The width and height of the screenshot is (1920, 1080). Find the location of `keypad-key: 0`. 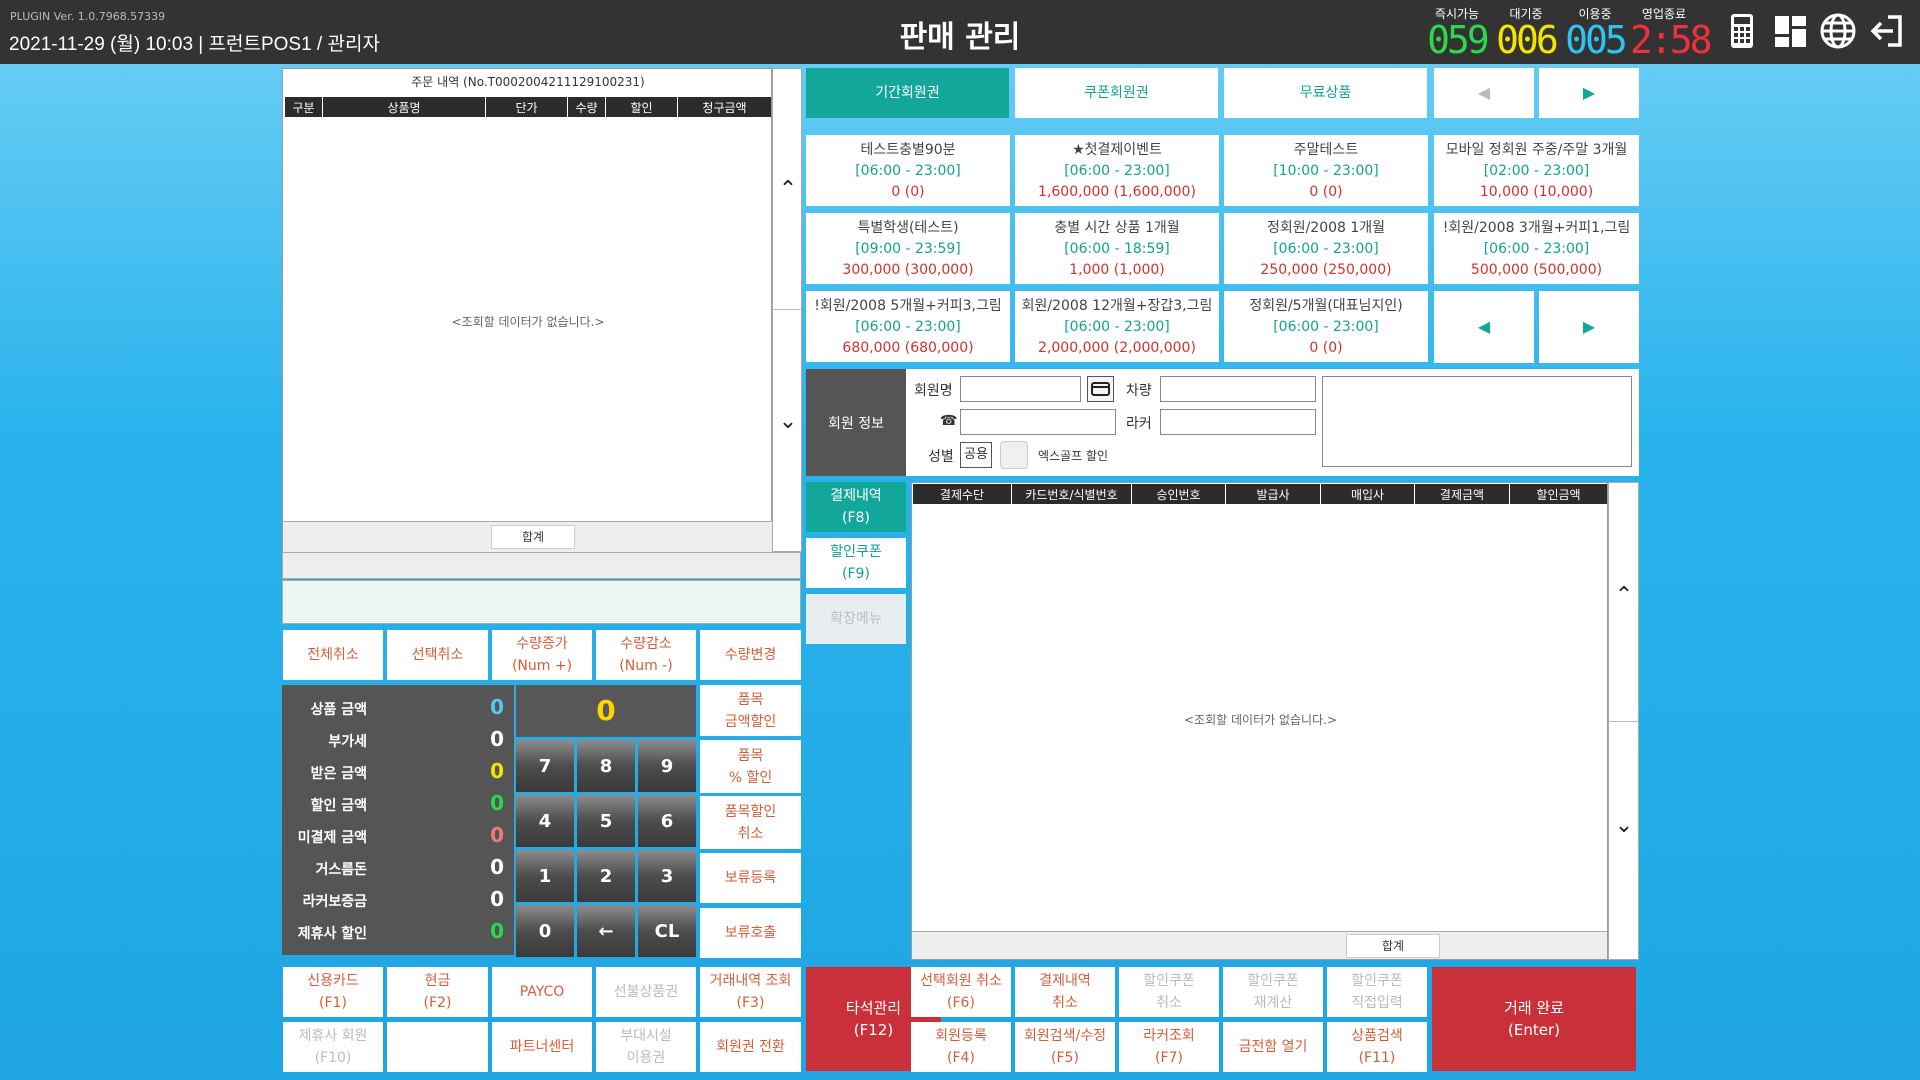

keypad-key: 0 is located at coordinates (545, 931).